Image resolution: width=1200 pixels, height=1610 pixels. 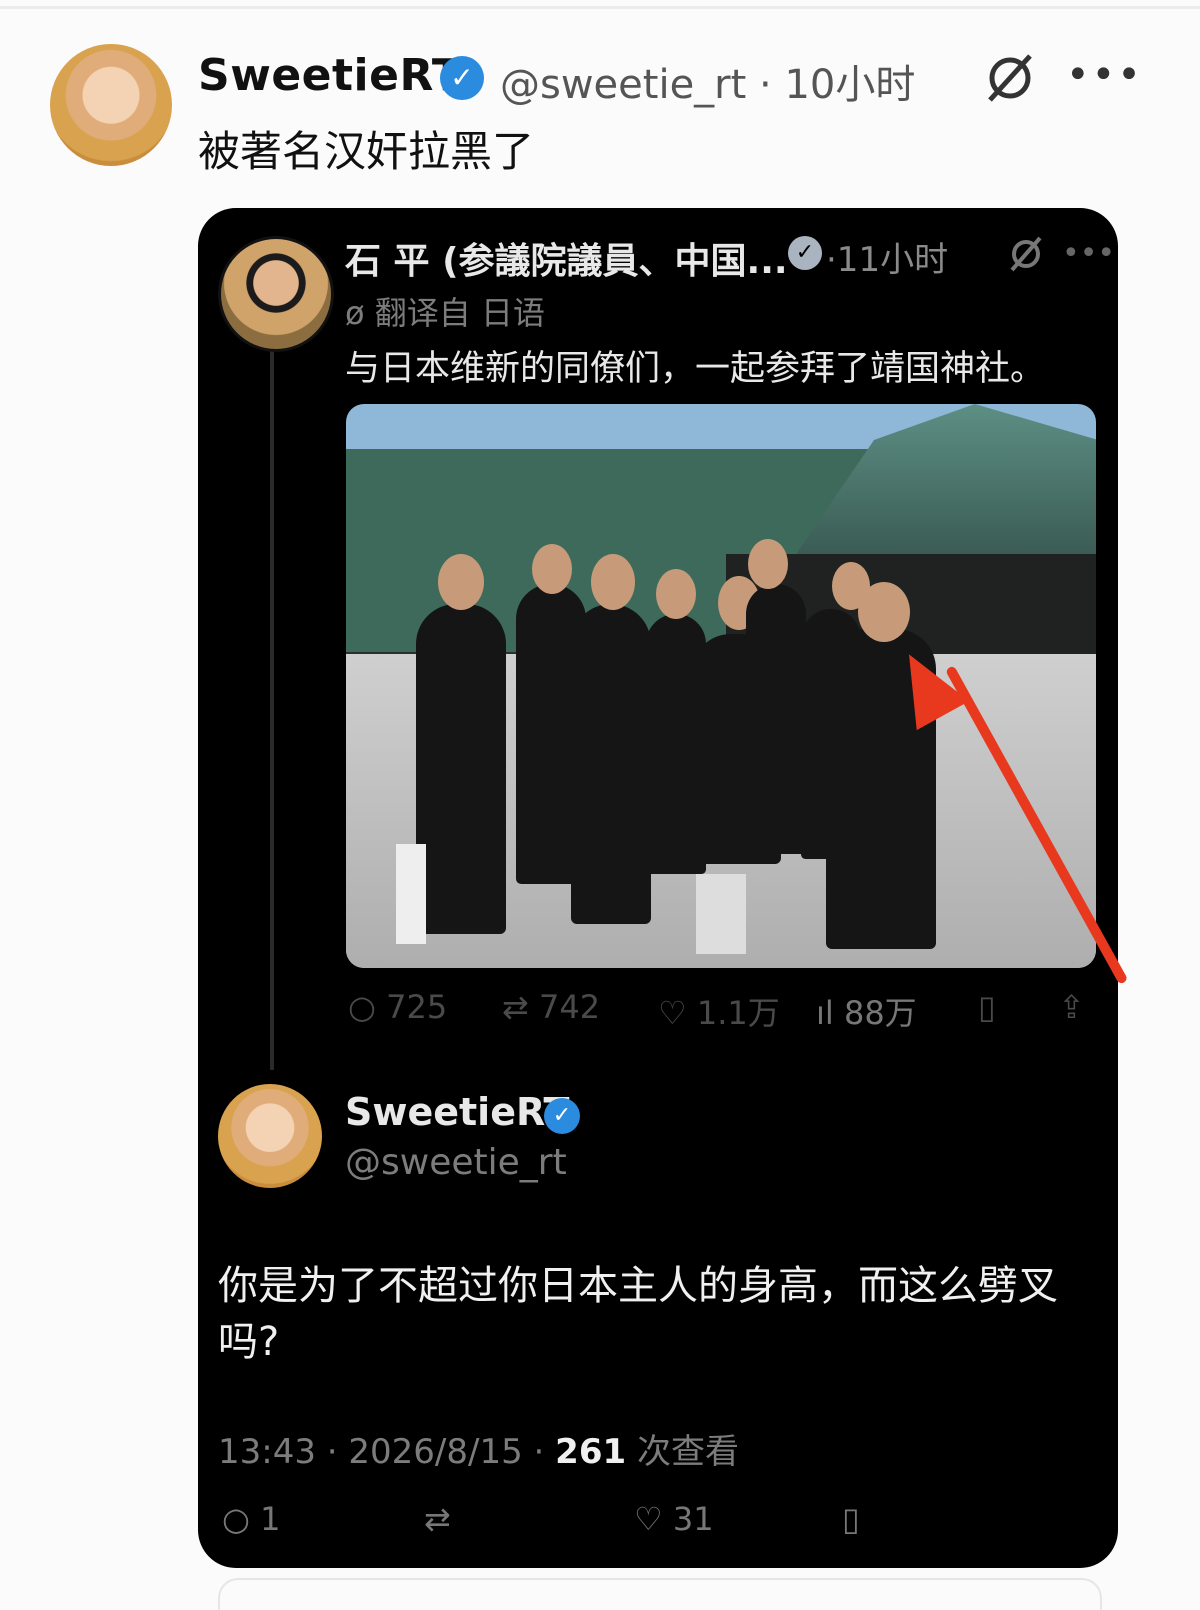 What do you see at coordinates (1088, 253) in the screenshot?
I see `quoted-more-icon: •••` at bounding box center [1088, 253].